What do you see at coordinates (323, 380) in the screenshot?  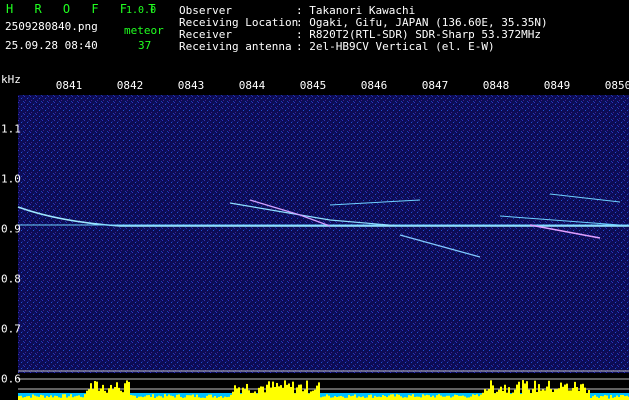 I see `frequency-gridlines` at bounding box center [323, 380].